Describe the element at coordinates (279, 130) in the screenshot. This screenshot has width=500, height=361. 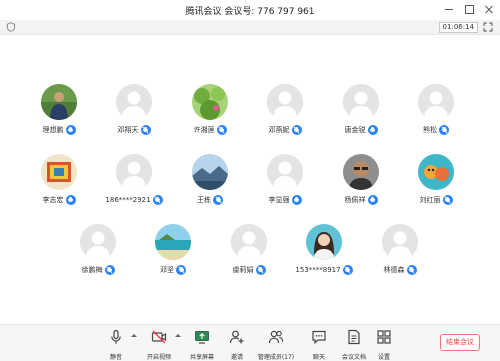
I see `participant-name: 邓燕妮` at that location.